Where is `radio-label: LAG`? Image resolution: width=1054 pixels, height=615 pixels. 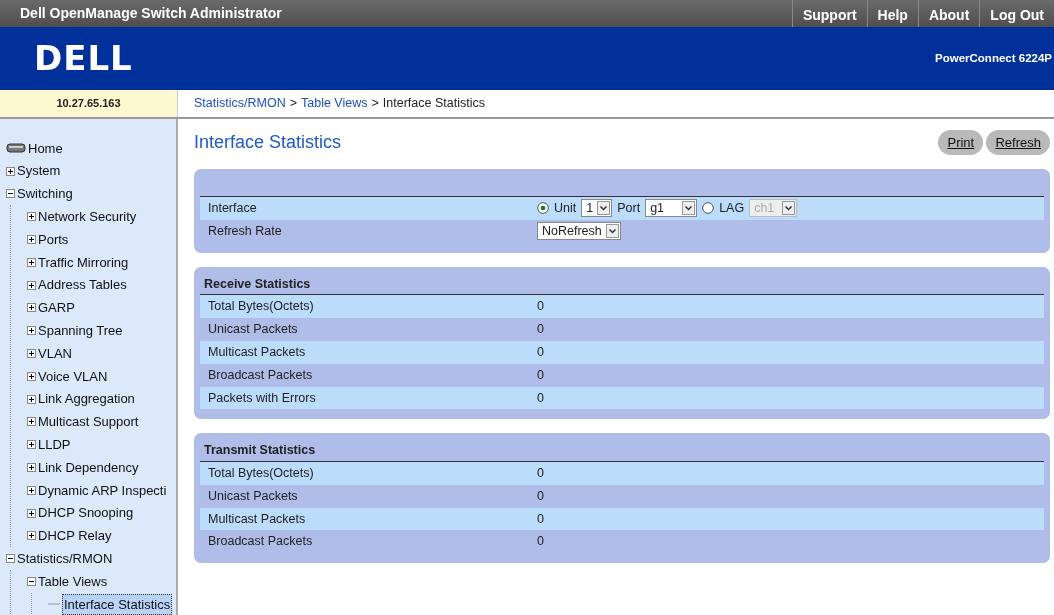
radio-label: LAG is located at coordinates (732, 208).